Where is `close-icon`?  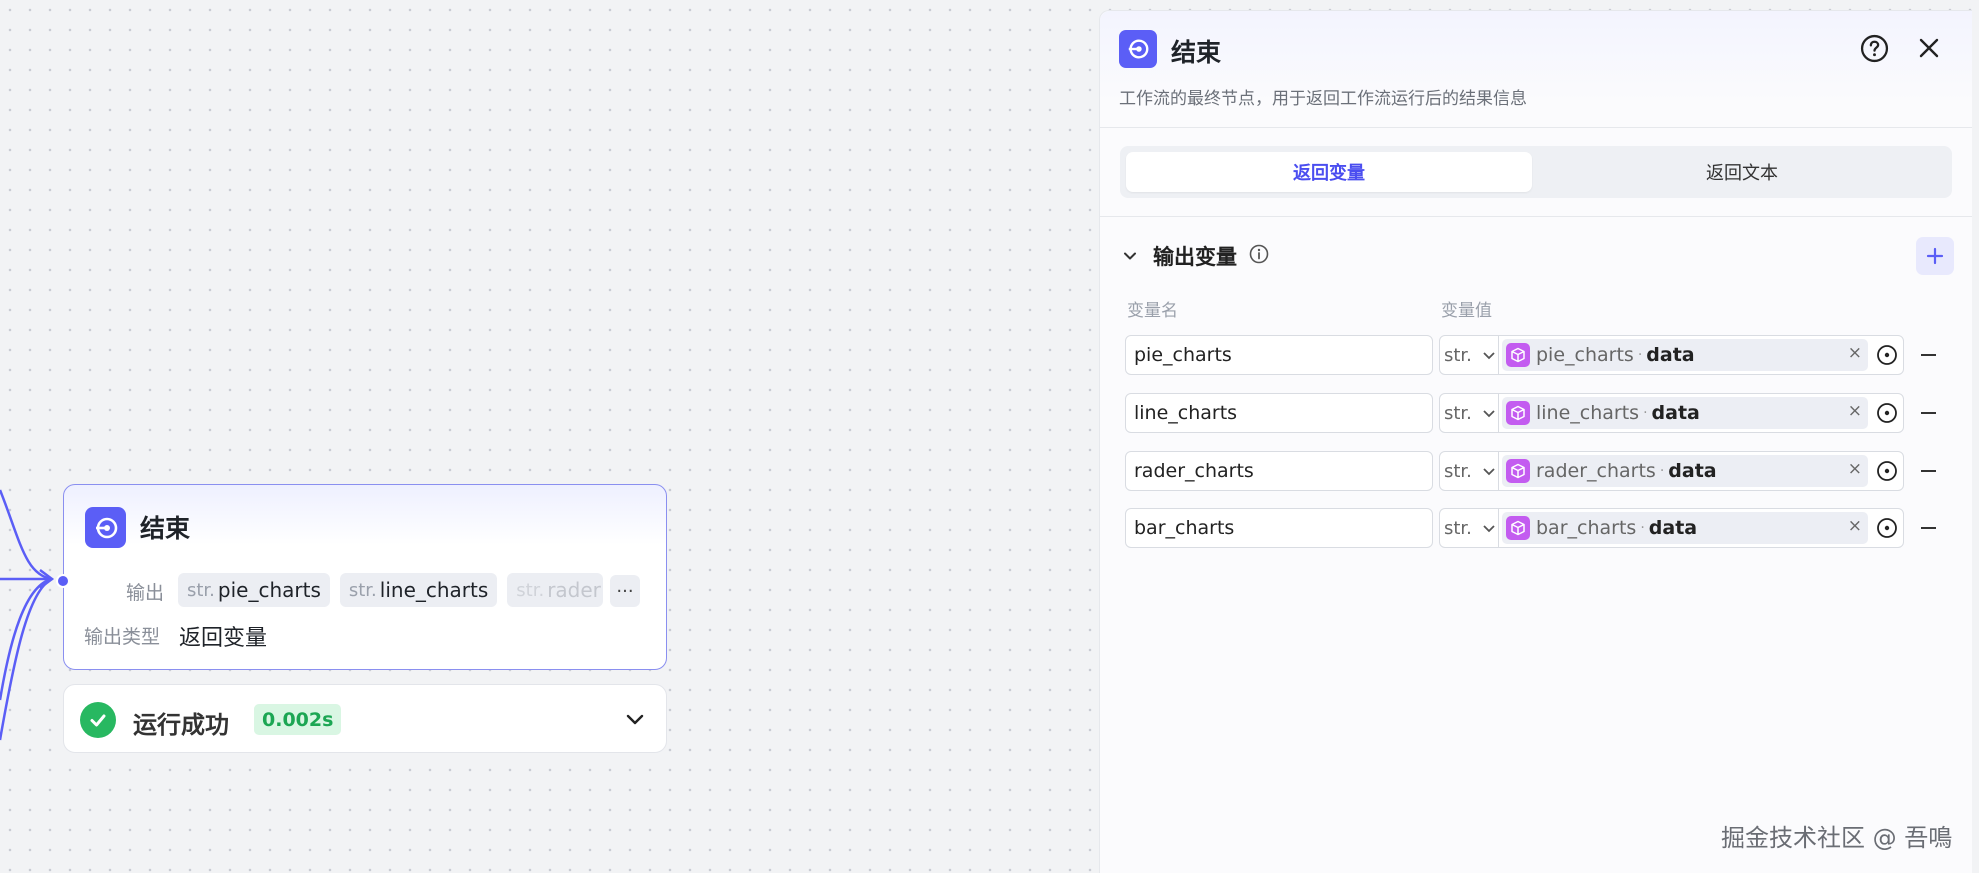
close-icon is located at coordinates (1929, 50).